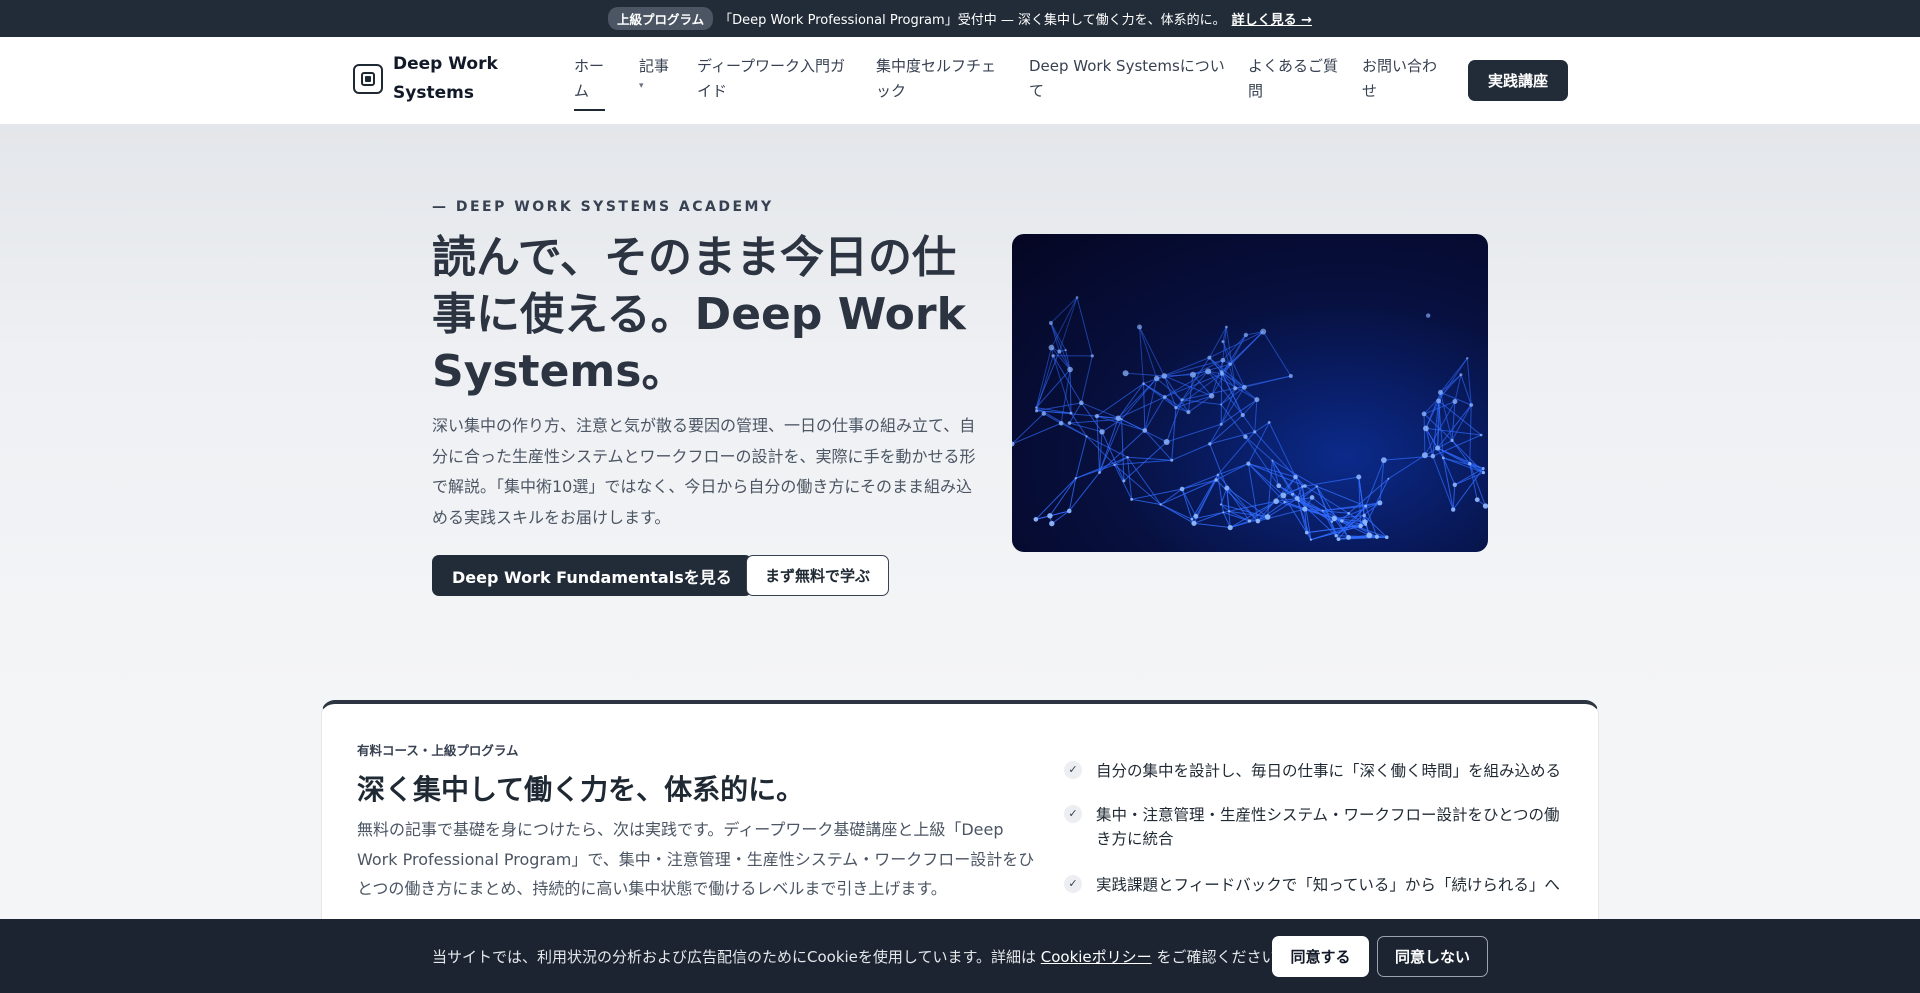  I want to click on nav-item-label: 記事, so click(654, 66).